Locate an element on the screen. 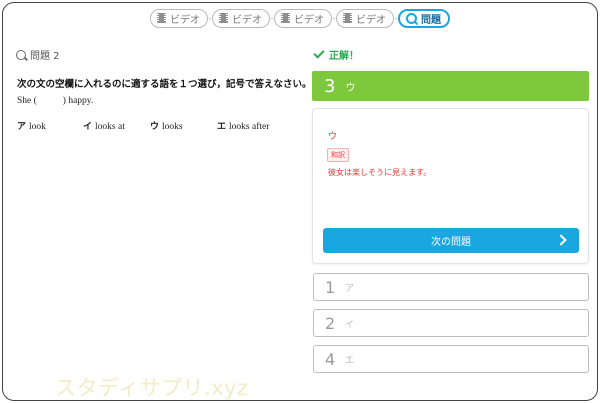  step-video-3: ビデオ is located at coordinates (303, 18).